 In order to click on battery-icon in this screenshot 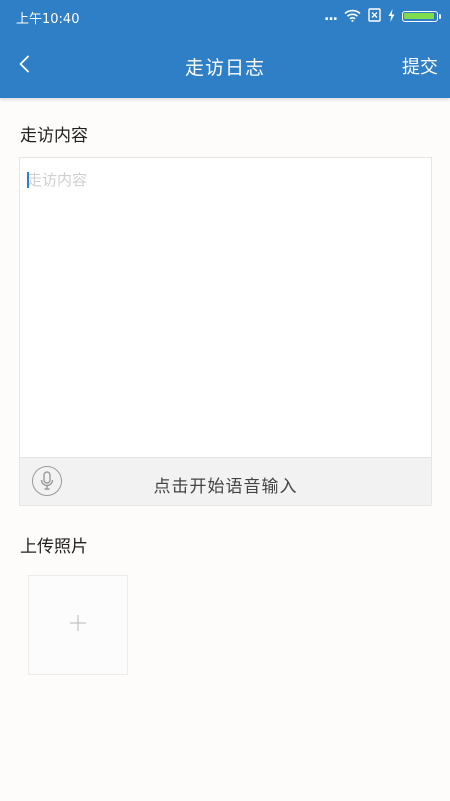, I will do `click(421, 16)`.